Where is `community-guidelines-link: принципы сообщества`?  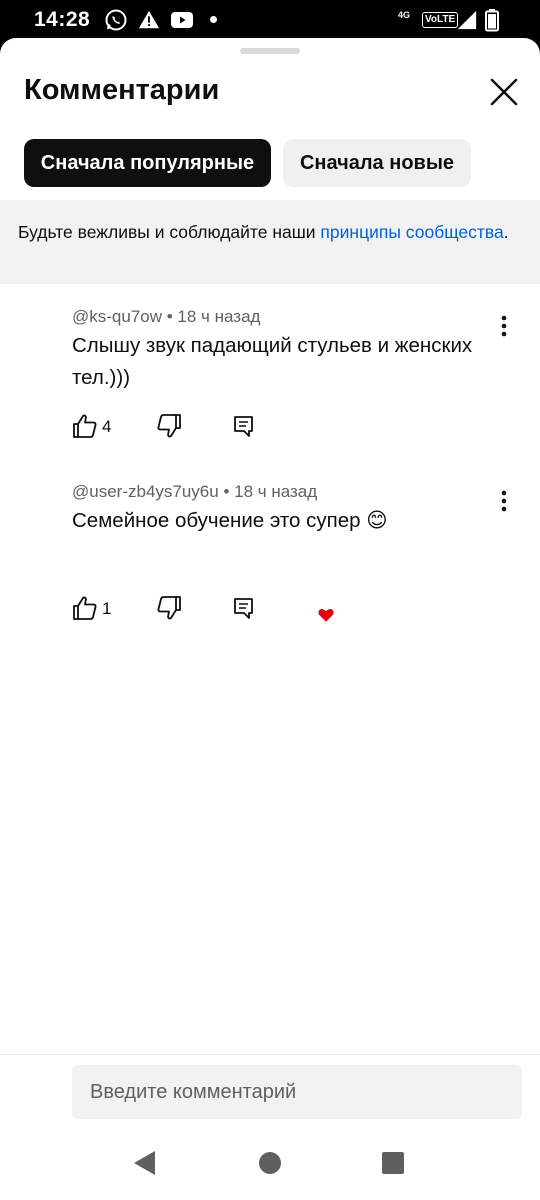
community-guidelines-link: принципы сообщества is located at coordinates (411, 232).